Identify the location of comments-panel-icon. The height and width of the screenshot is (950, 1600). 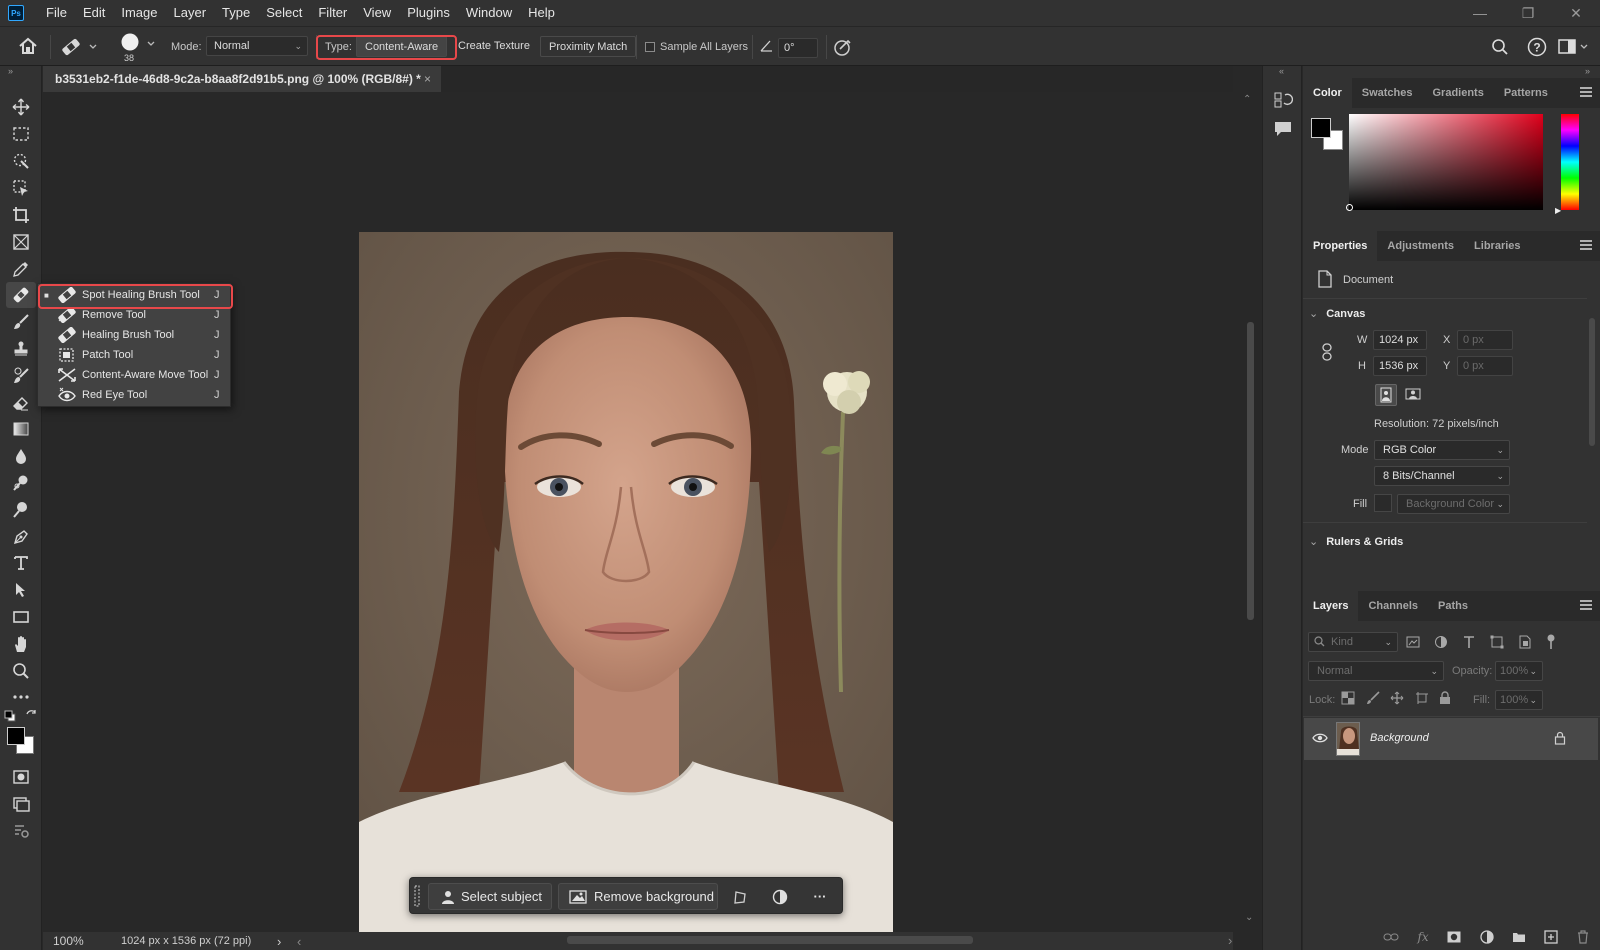
(1283, 129).